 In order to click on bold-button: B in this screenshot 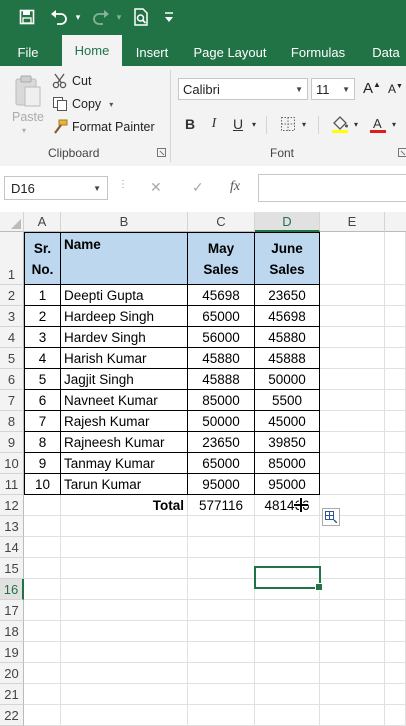, I will do `click(190, 124)`.